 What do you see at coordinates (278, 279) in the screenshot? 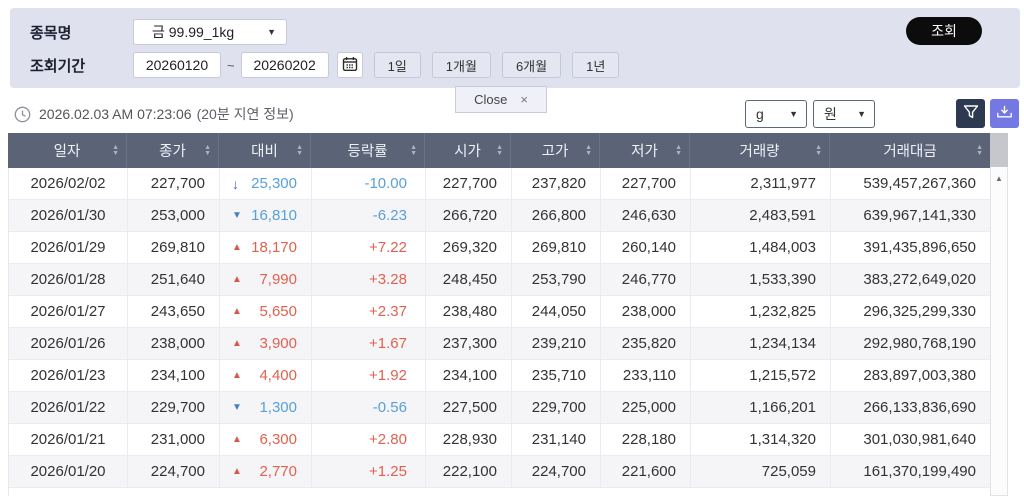
I see `change-value: 7,990` at bounding box center [278, 279].